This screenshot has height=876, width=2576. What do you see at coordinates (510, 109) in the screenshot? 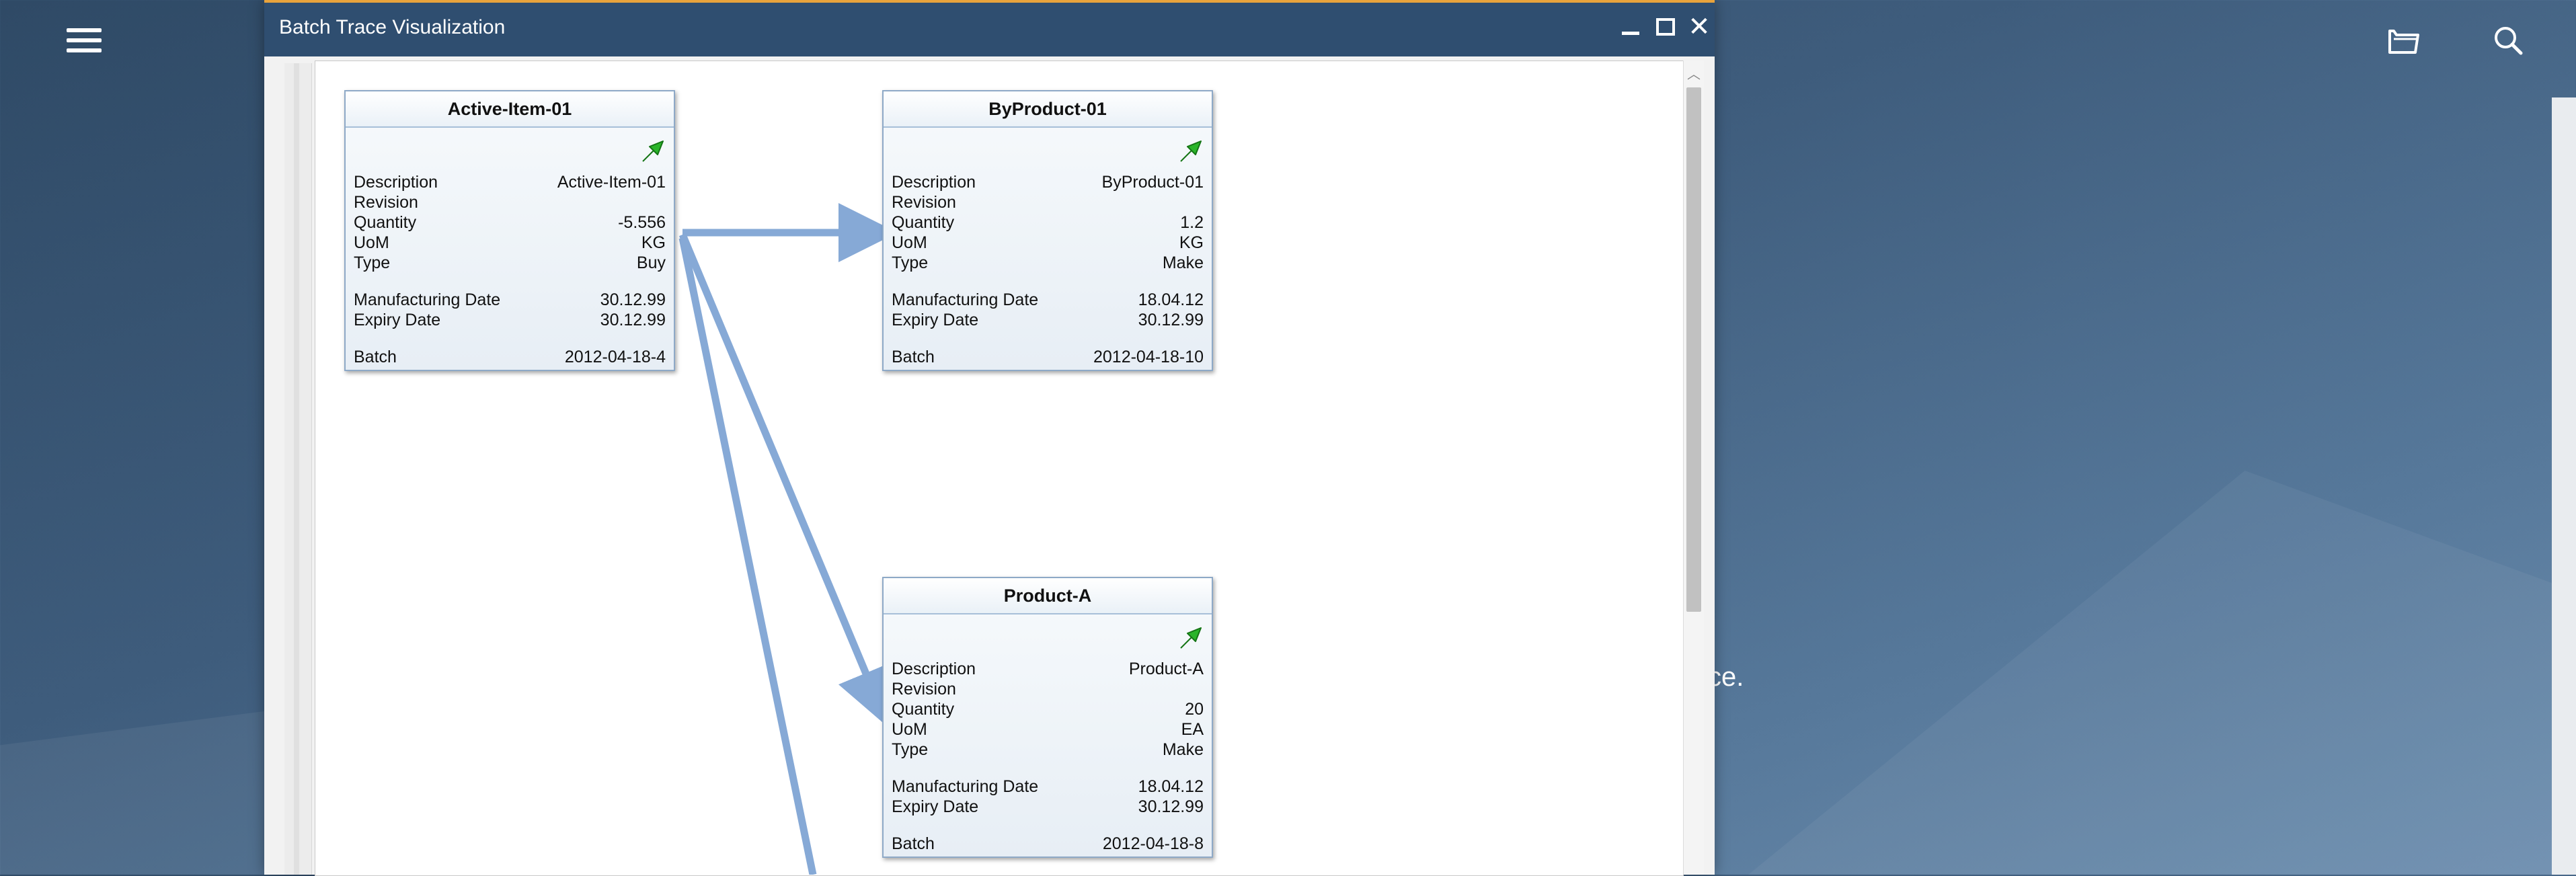
I see `node-title: Active-Item-01` at bounding box center [510, 109].